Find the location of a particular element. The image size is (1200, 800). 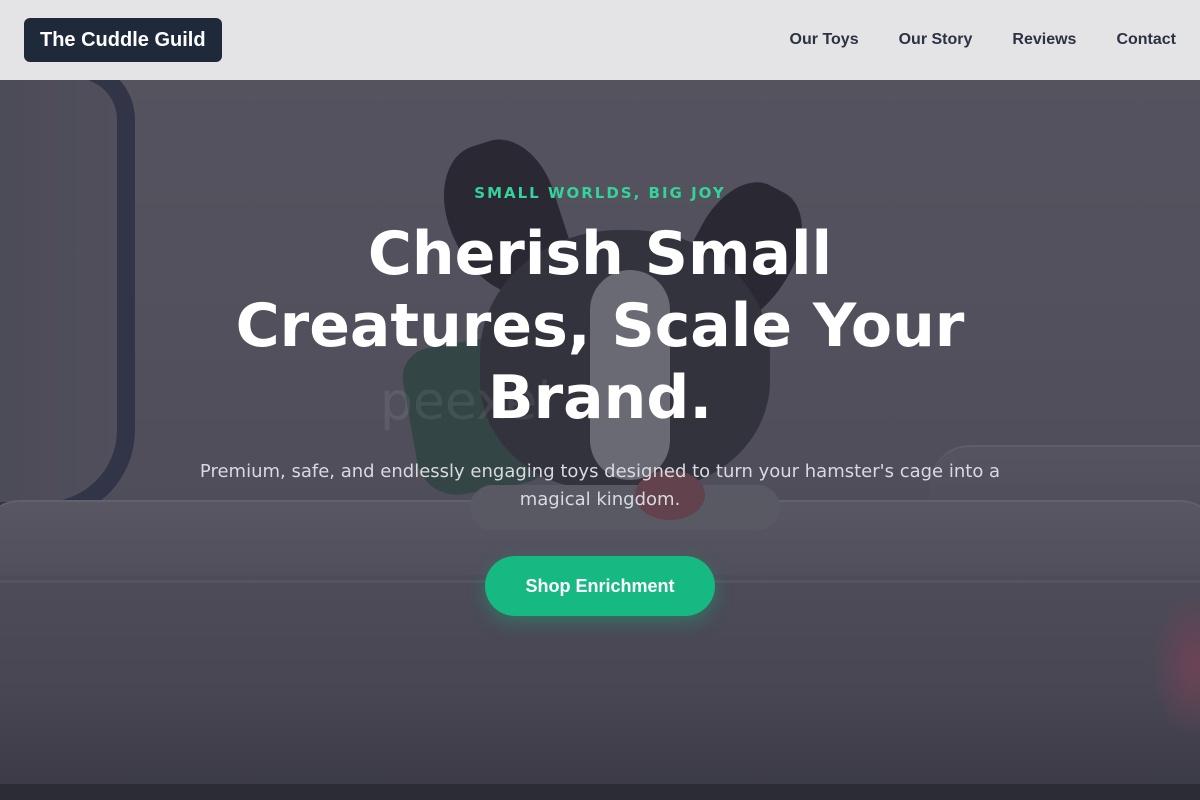

nav-link-our-story: Our Story is located at coordinates (936, 40).